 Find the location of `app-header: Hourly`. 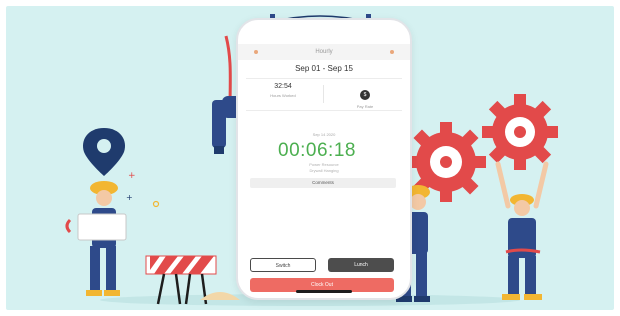

app-header: Hourly is located at coordinates (324, 52).